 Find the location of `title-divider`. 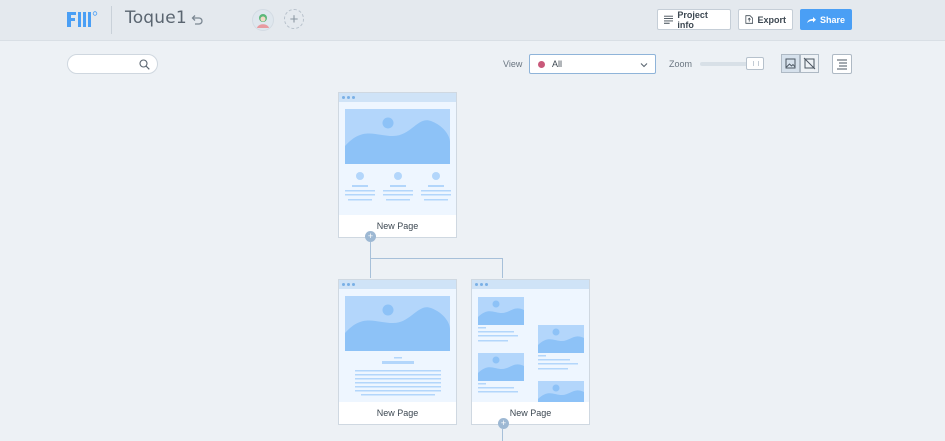

title-divider is located at coordinates (111, 20).